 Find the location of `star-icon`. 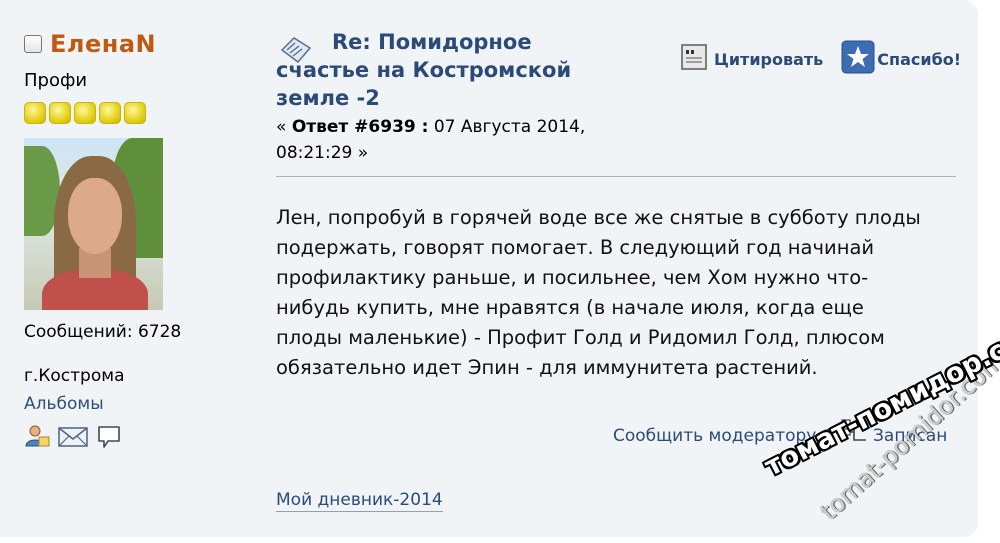

star-icon is located at coordinates (858, 59).